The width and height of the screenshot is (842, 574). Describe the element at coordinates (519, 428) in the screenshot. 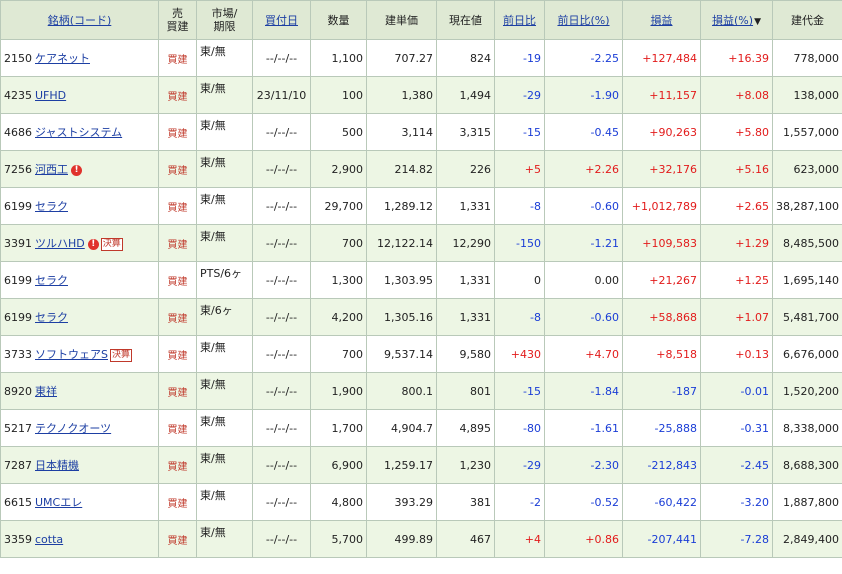

I see `change-cell: -80` at that location.